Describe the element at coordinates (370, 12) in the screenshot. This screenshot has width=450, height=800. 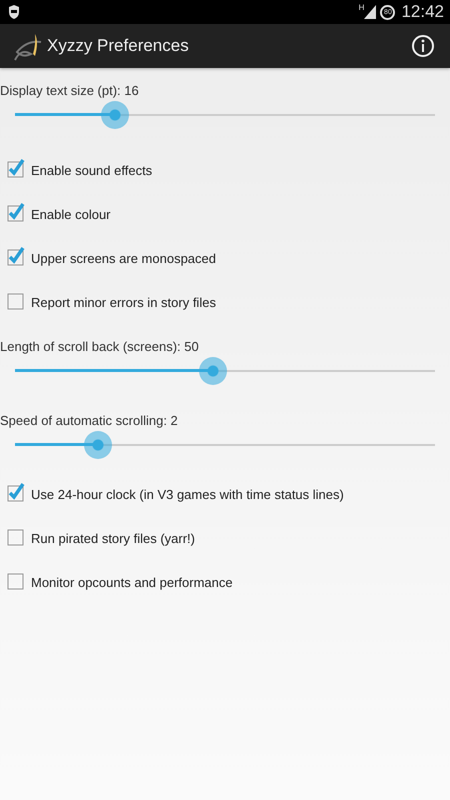
I see `signal-icon` at that location.